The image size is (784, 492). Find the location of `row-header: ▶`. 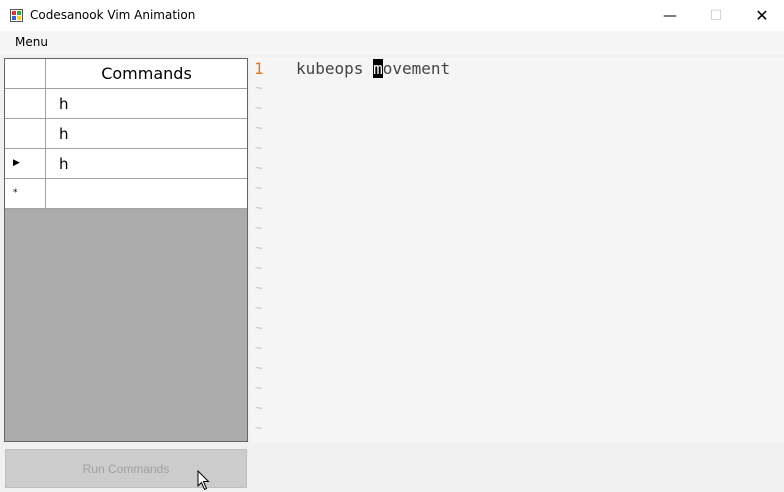

row-header: ▶ is located at coordinates (25, 163).